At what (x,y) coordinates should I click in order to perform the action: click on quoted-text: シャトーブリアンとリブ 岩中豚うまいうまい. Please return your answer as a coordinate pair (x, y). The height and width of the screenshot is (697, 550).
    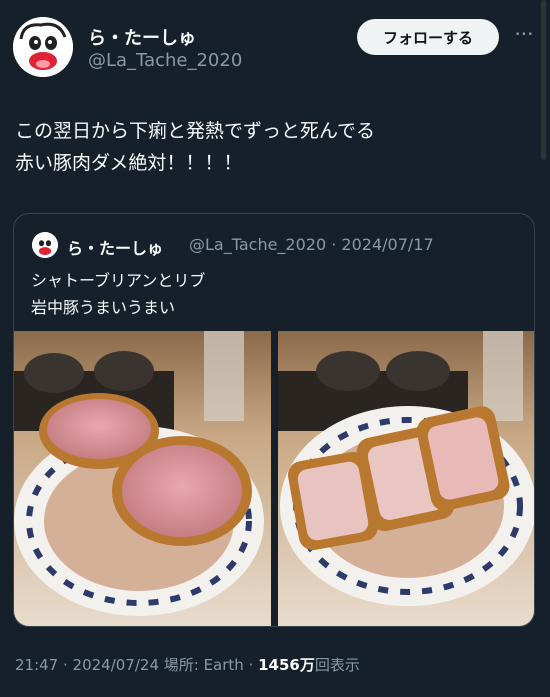
    Looking at the image, I should click on (118, 294).